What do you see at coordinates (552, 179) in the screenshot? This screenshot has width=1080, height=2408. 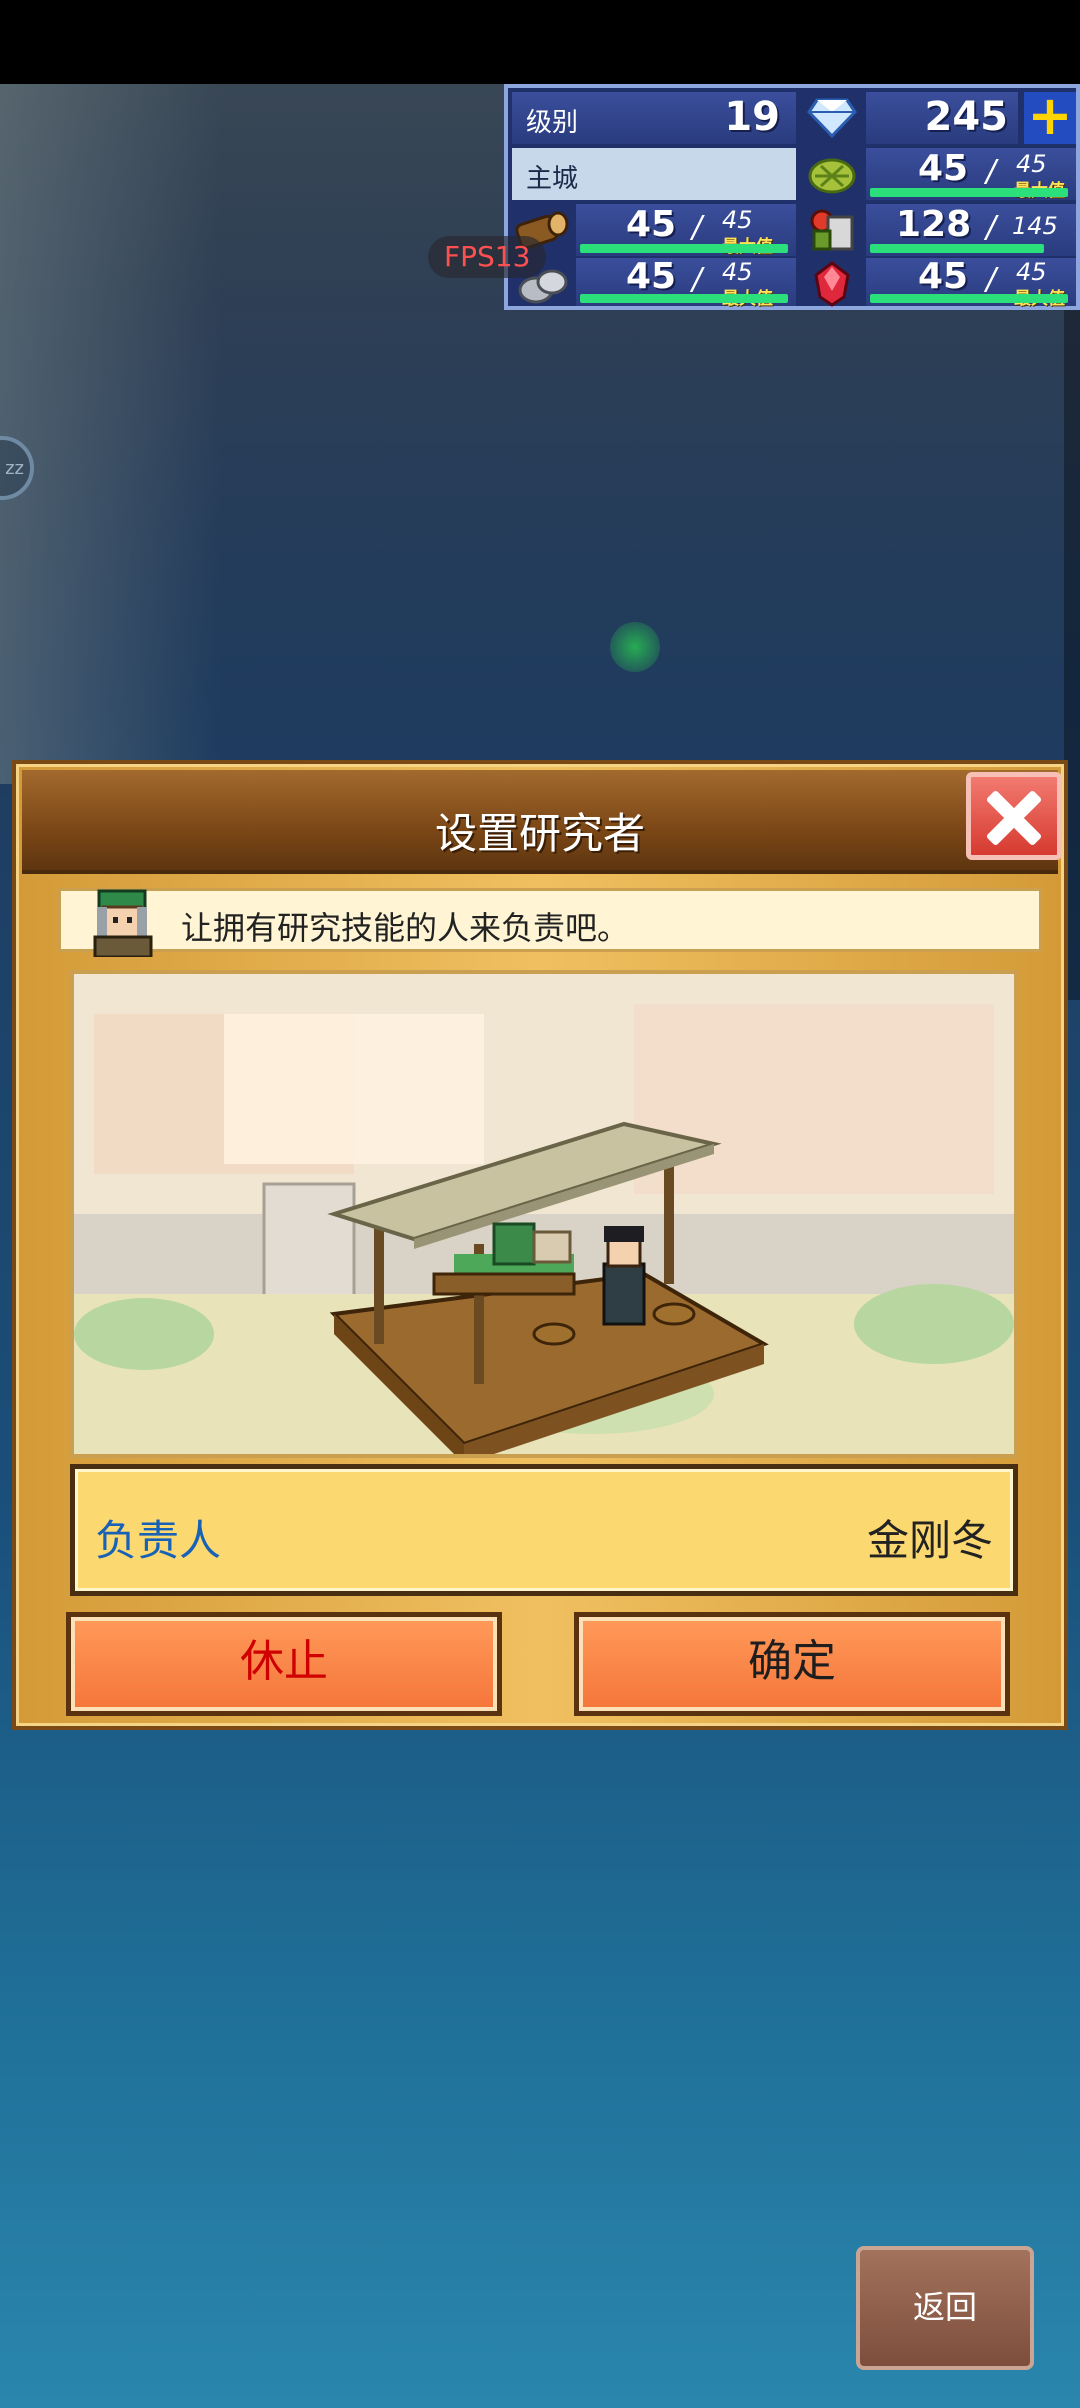 I see `city-label: 主城` at bounding box center [552, 179].